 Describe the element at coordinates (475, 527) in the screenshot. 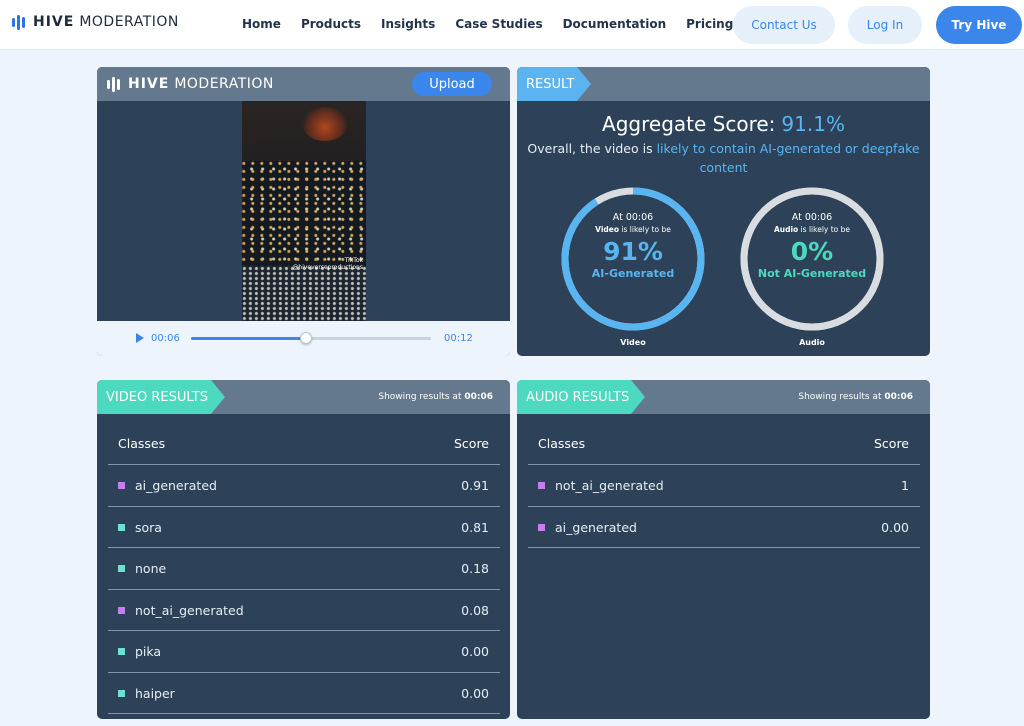

I see `class-score: 0.81` at that location.